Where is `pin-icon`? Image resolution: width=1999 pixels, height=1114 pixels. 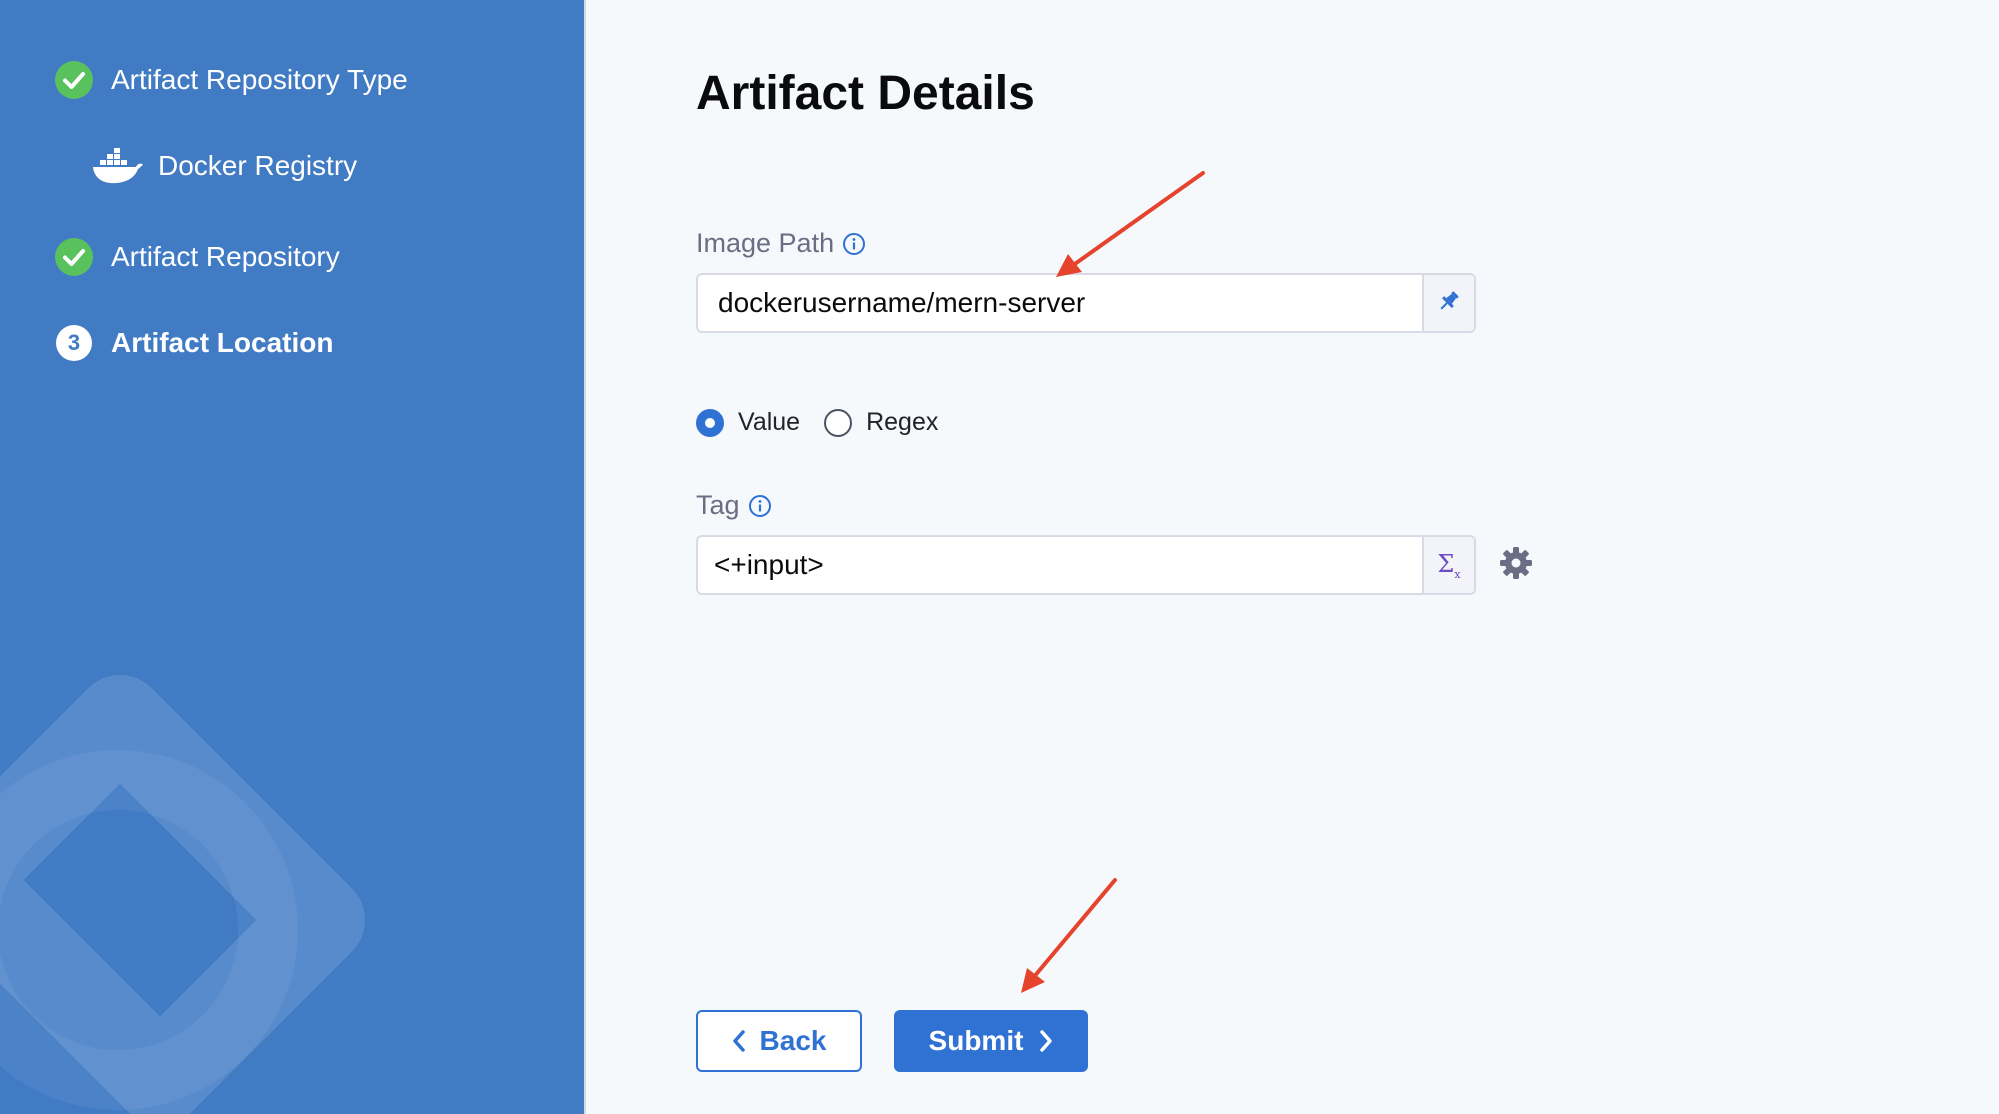
pin-icon is located at coordinates (1449, 303).